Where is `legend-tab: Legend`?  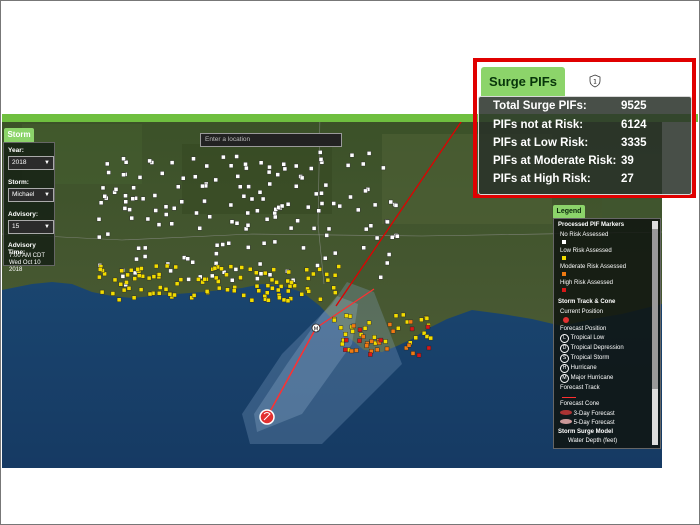 legend-tab: Legend is located at coordinates (569, 211).